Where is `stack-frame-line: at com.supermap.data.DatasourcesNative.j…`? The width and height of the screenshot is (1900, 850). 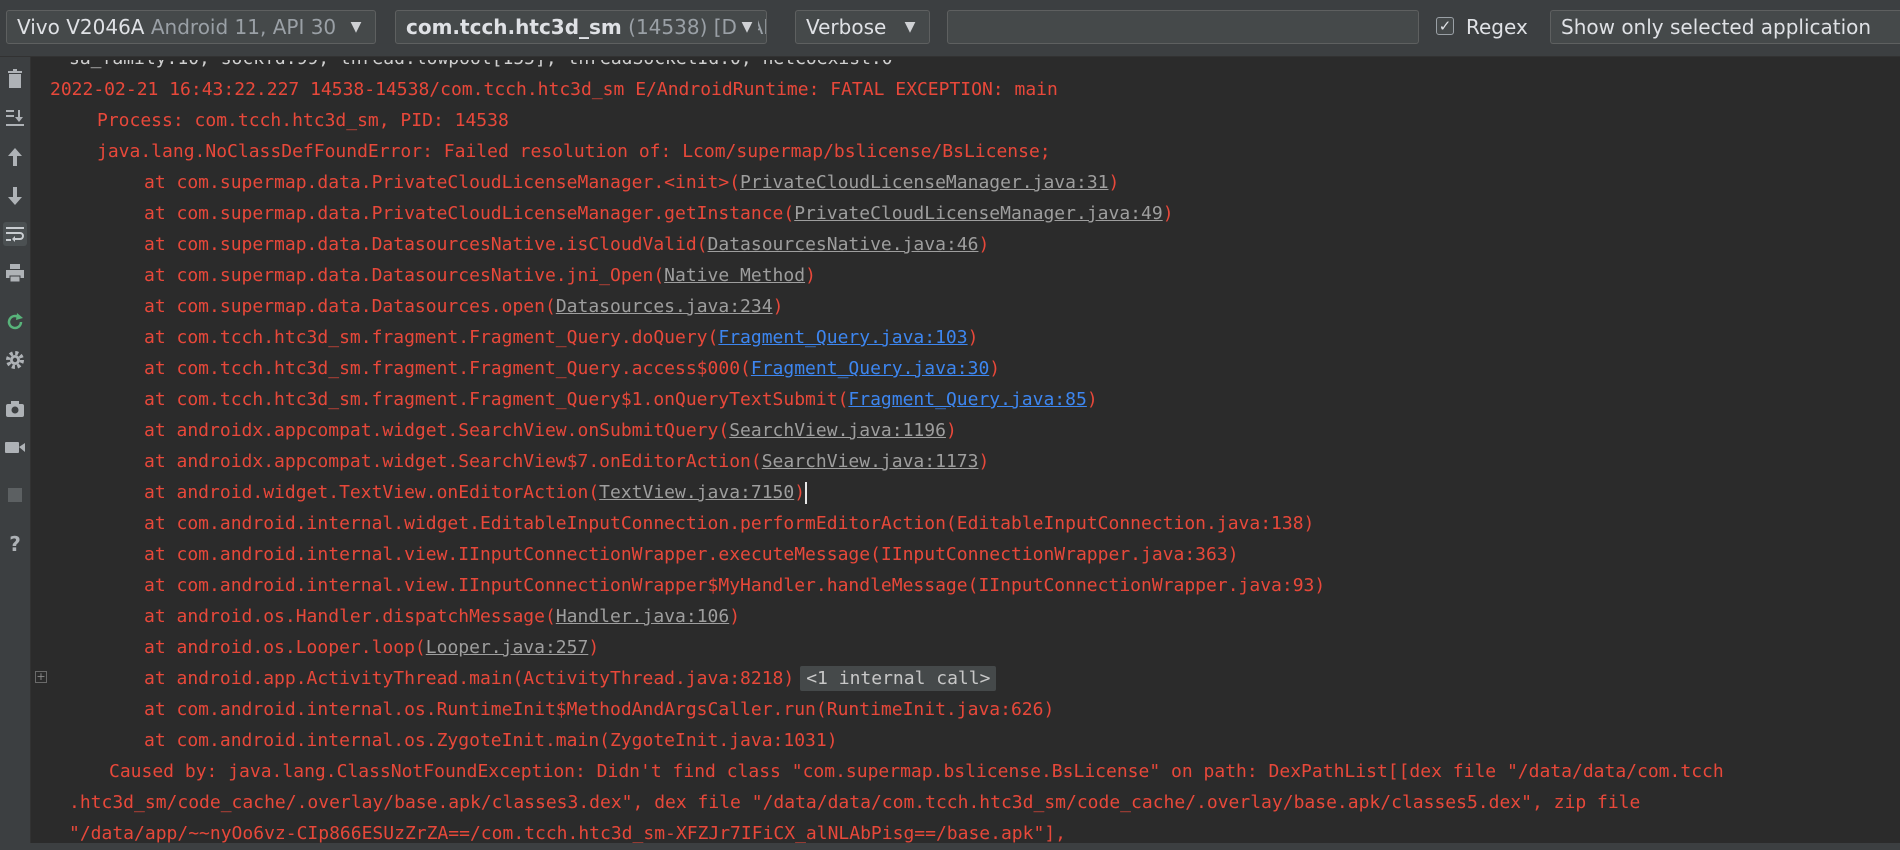
stack-frame-line: at com.supermap.data.DatasourcesNative.j… is located at coordinates (480, 276).